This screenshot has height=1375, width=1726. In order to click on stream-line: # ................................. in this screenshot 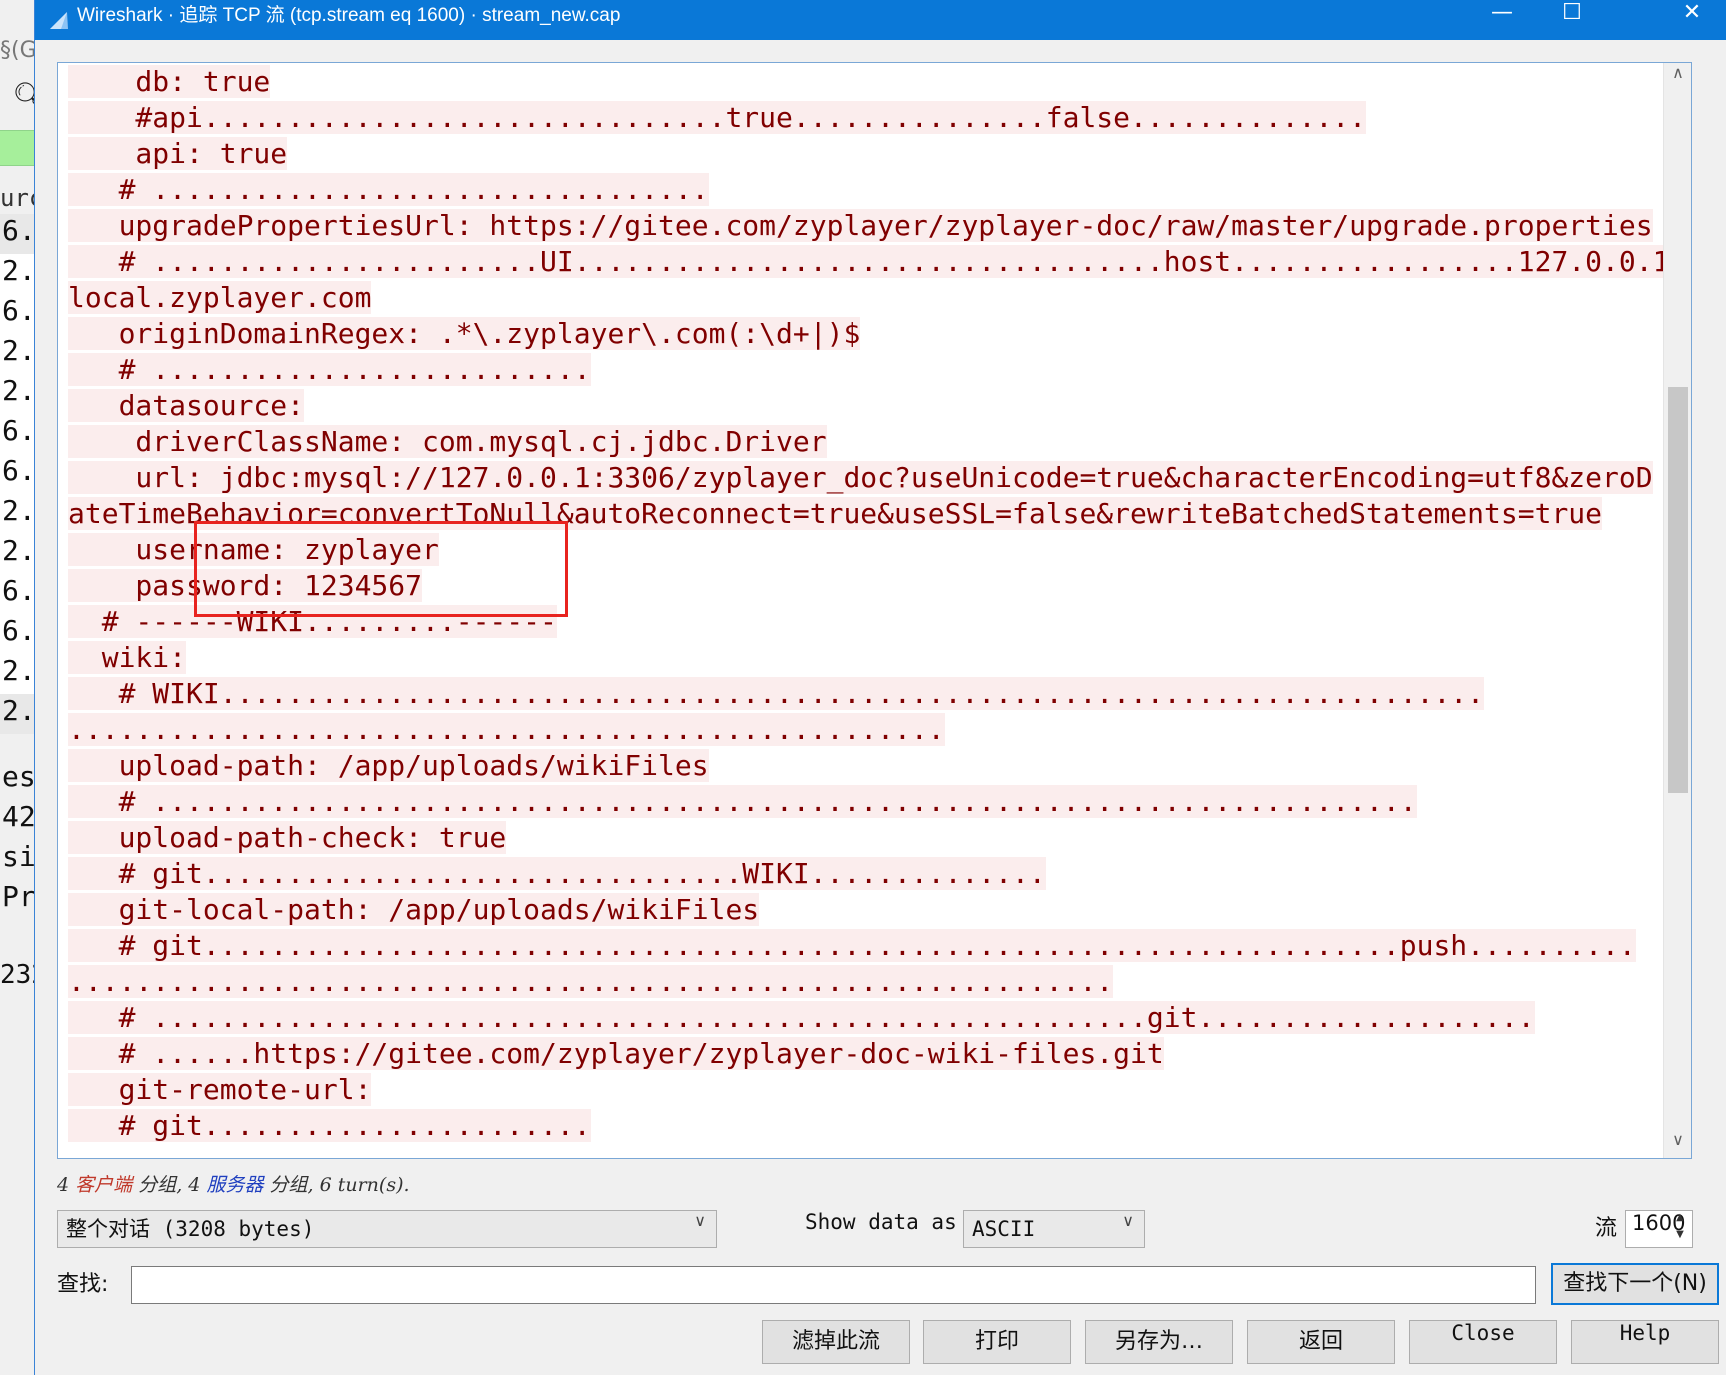, I will do `click(873, 191)`.